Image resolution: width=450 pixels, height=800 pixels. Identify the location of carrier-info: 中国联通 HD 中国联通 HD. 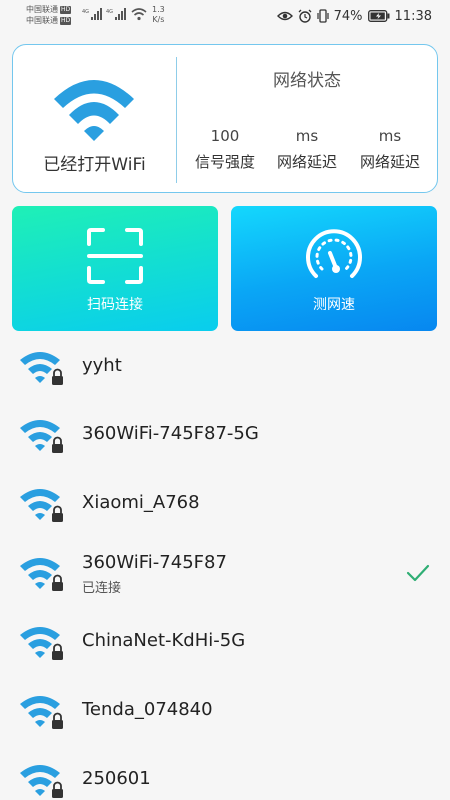
(49, 15).